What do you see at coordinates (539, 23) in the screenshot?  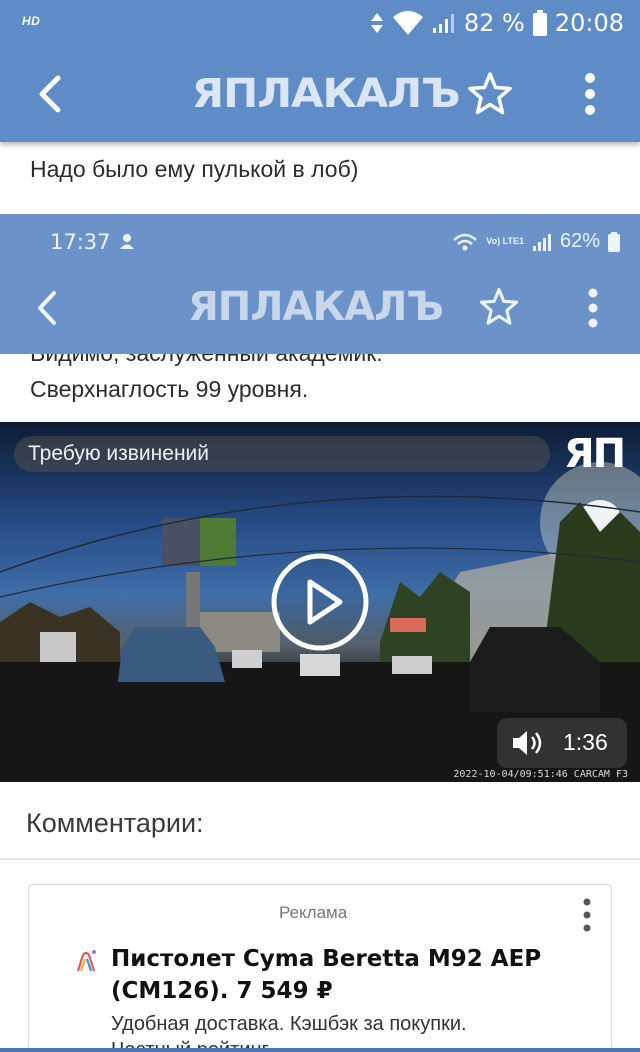 I see `battery-icon` at bounding box center [539, 23].